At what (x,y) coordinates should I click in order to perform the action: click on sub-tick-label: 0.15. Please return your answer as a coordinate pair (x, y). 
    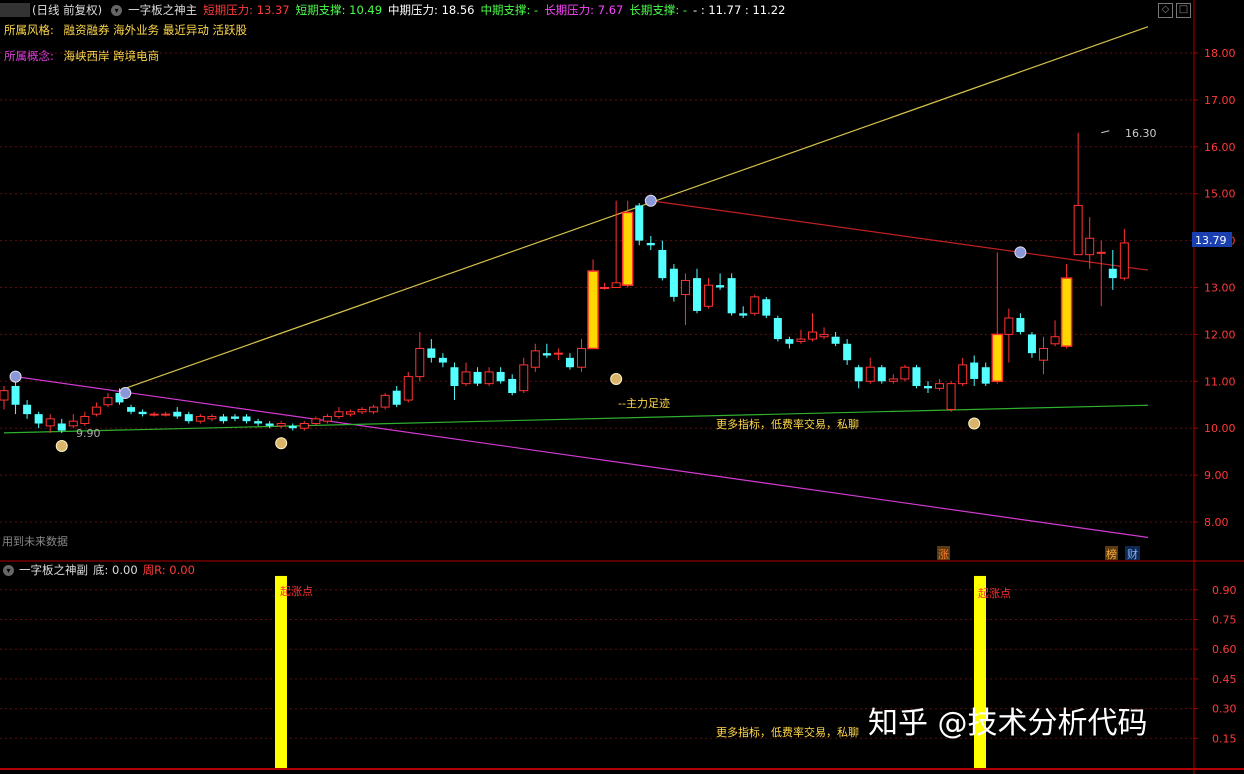
    Looking at the image, I should click on (1224, 738).